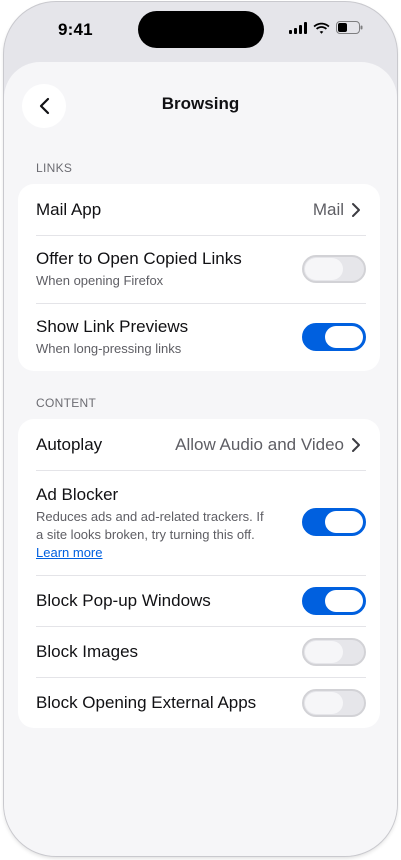 The height and width of the screenshot is (860, 401). What do you see at coordinates (139, 258) in the screenshot?
I see `row-title: Offer to Open Copied Links` at bounding box center [139, 258].